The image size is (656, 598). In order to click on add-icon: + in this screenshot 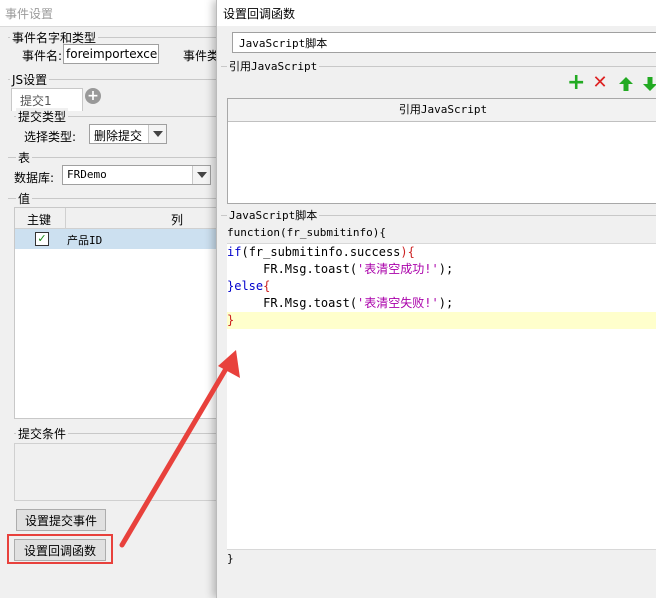, I will do `click(576, 83)`.